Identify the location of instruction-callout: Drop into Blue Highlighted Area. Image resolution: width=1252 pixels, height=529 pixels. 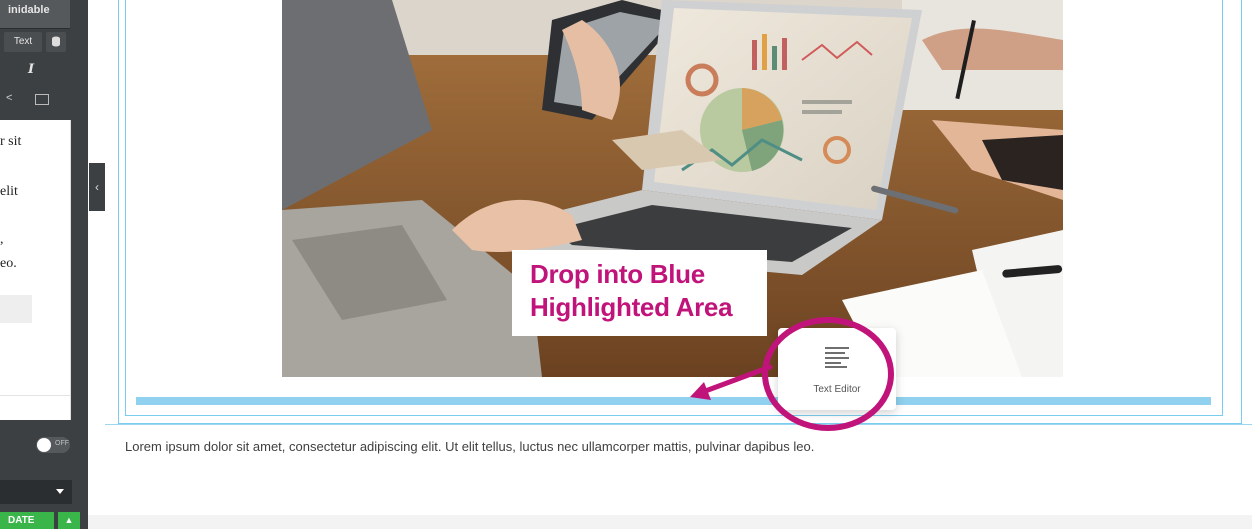
(639, 293).